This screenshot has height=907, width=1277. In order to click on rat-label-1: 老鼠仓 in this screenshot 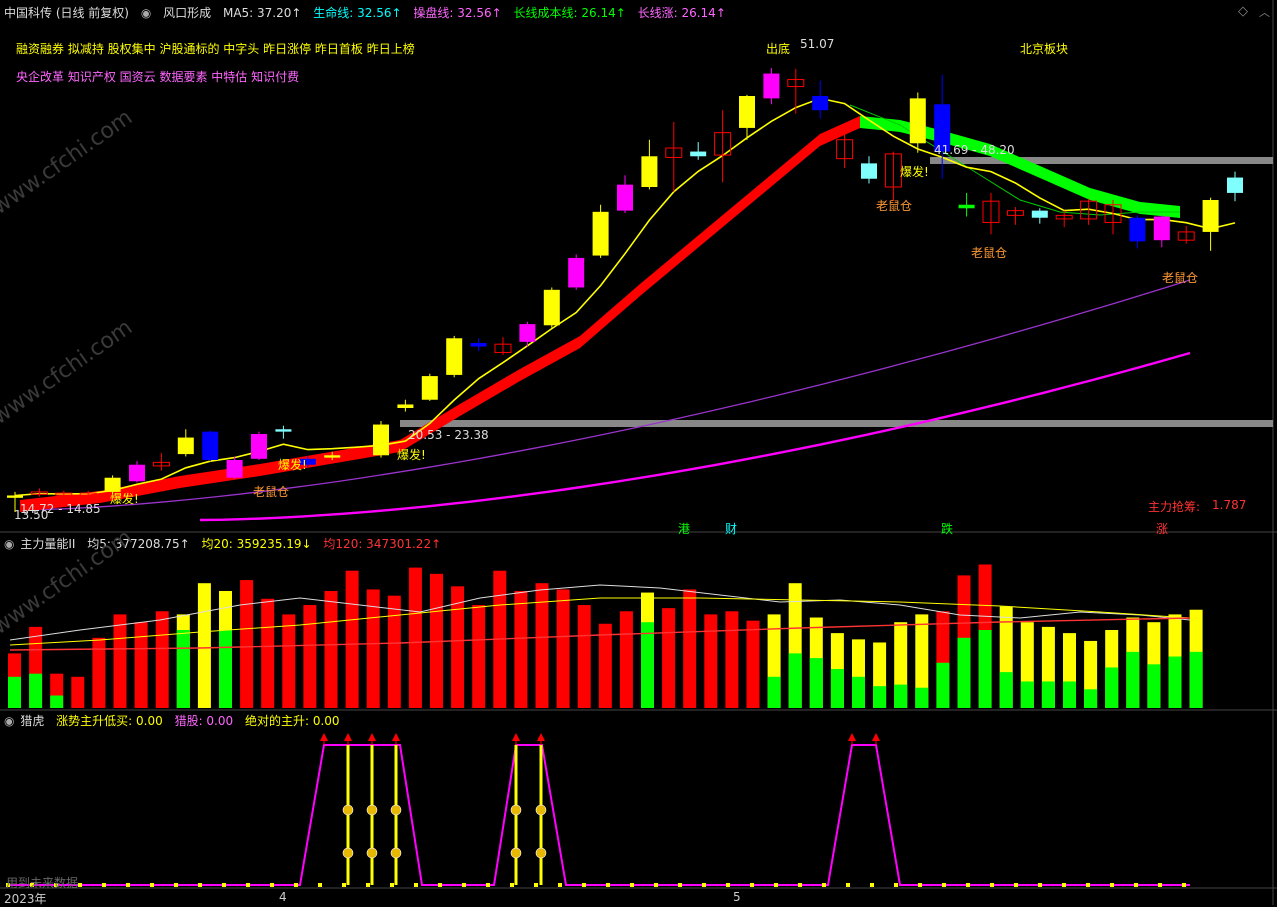, I will do `click(271, 492)`.